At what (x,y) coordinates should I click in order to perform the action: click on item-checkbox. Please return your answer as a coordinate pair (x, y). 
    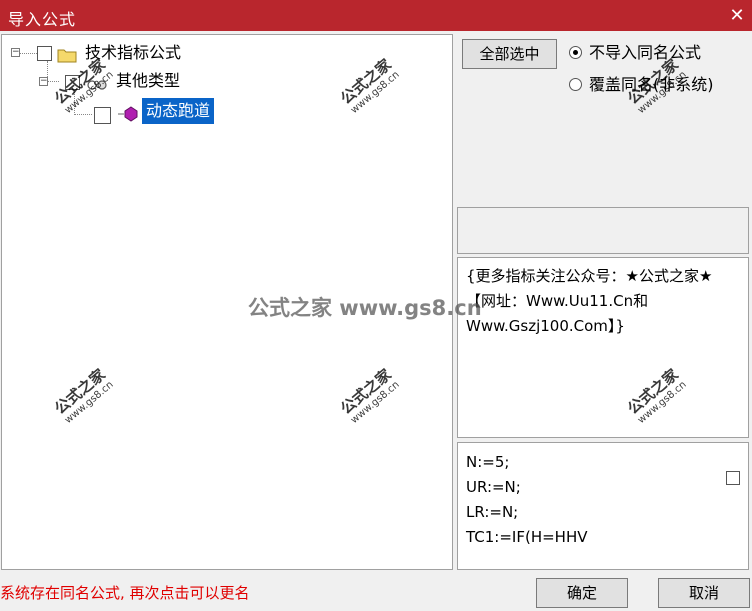
    Looking at the image, I should click on (102, 115).